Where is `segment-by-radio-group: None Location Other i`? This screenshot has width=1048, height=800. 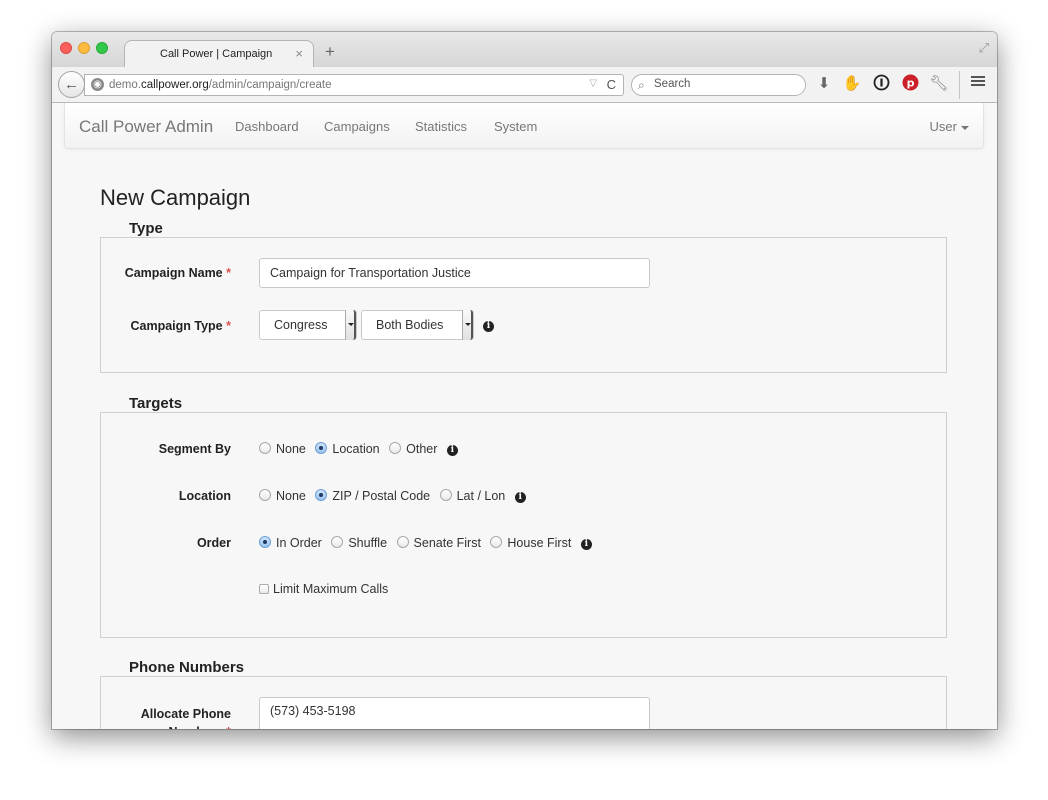
segment-by-radio-group: None Location Other i is located at coordinates (358, 449).